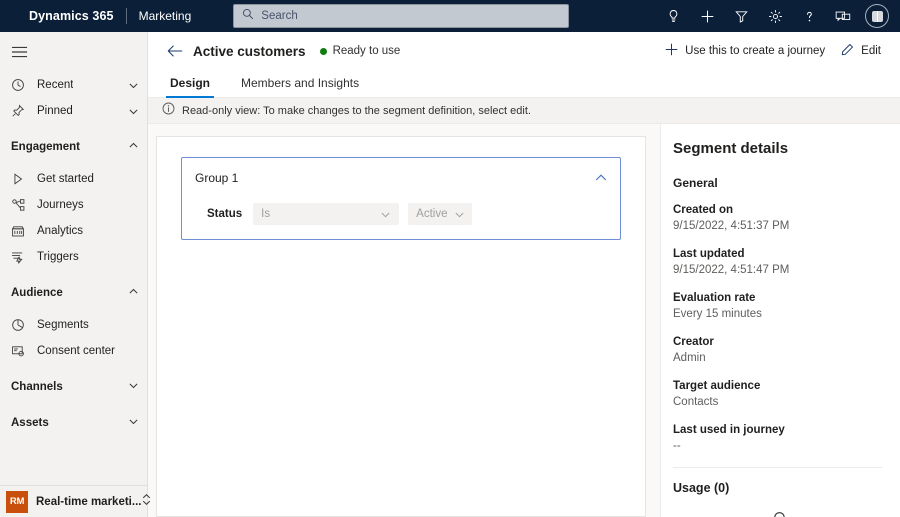  Describe the element at coordinates (279, 16) in the screenshot. I see `search-placeholder: Search` at that location.